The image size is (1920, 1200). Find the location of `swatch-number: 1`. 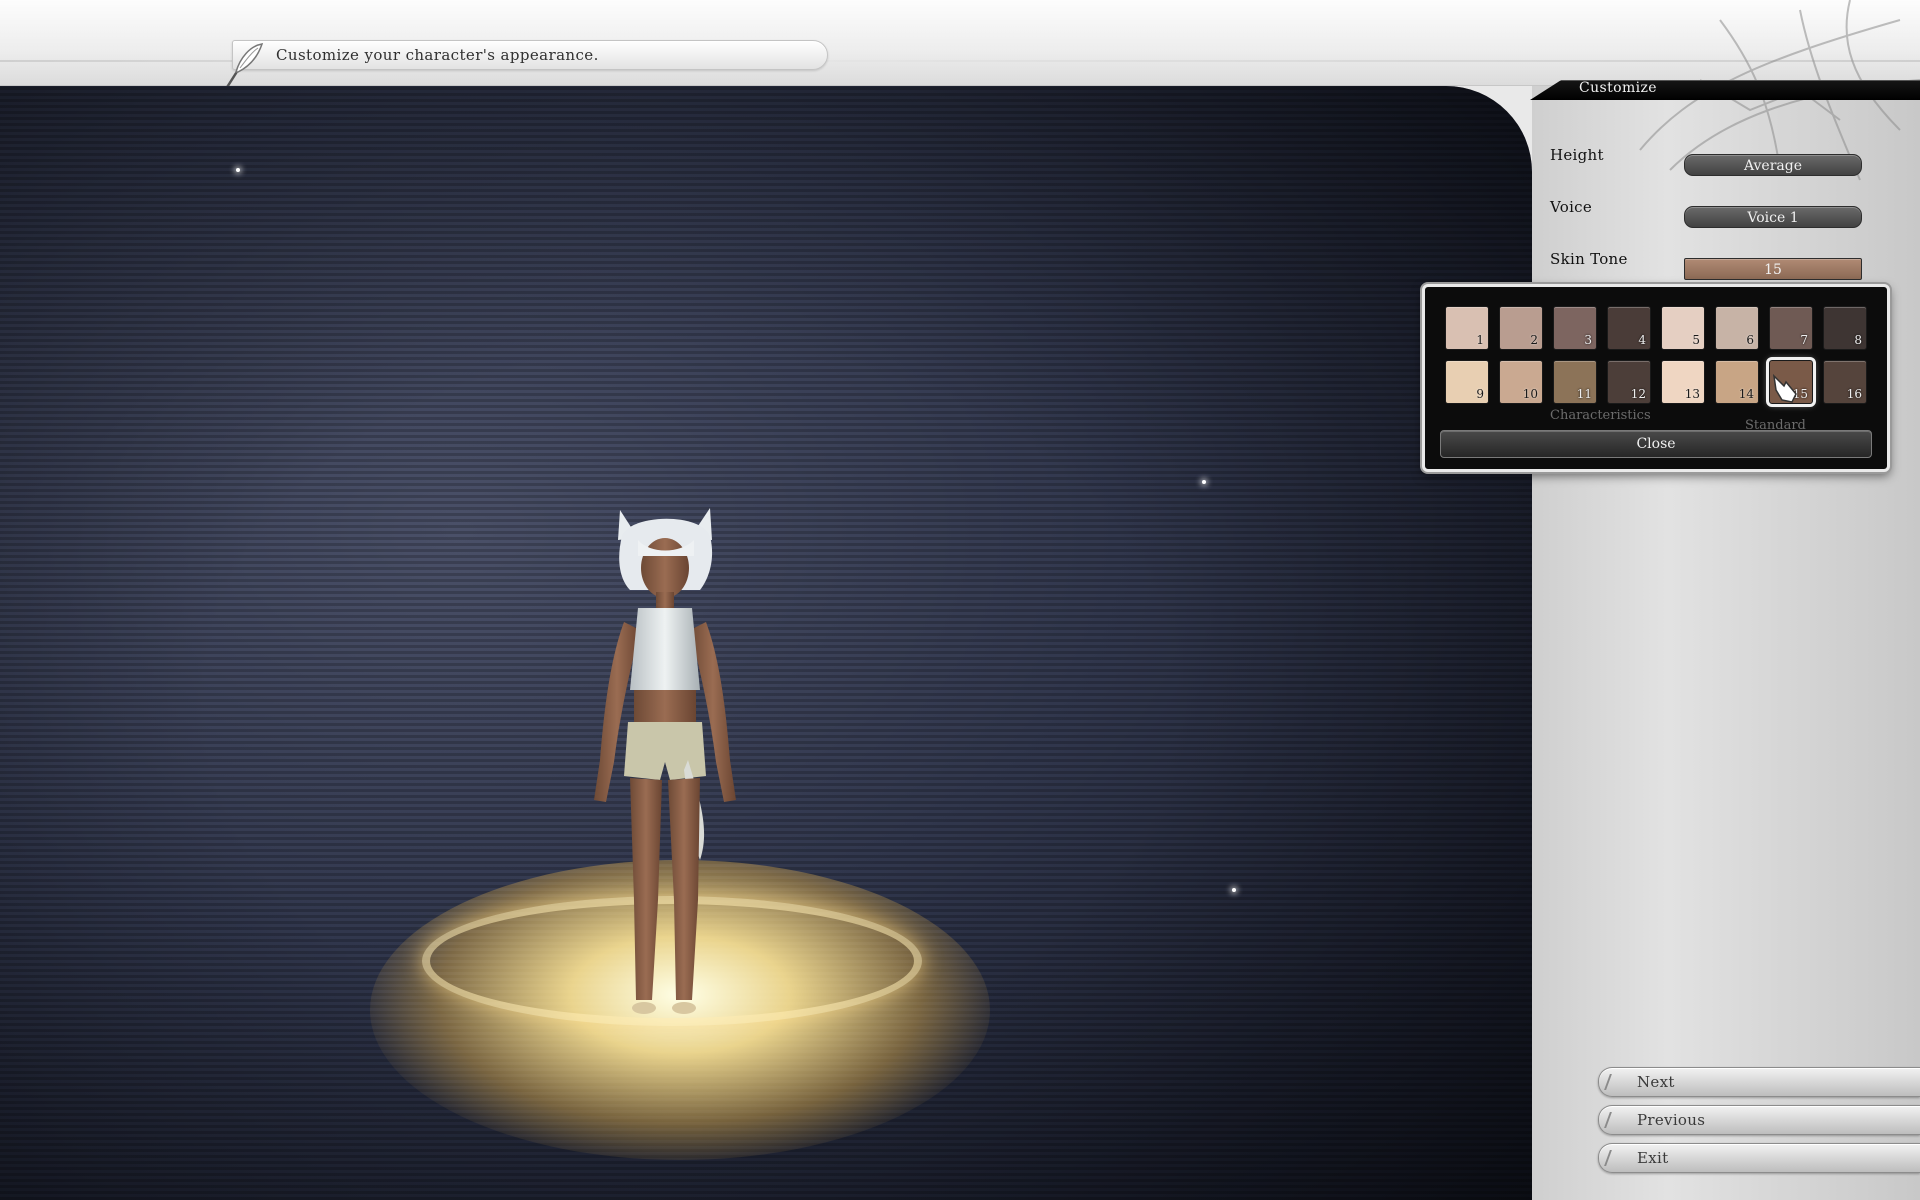

swatch-number: 1 is located at coordinates (1480, 340).